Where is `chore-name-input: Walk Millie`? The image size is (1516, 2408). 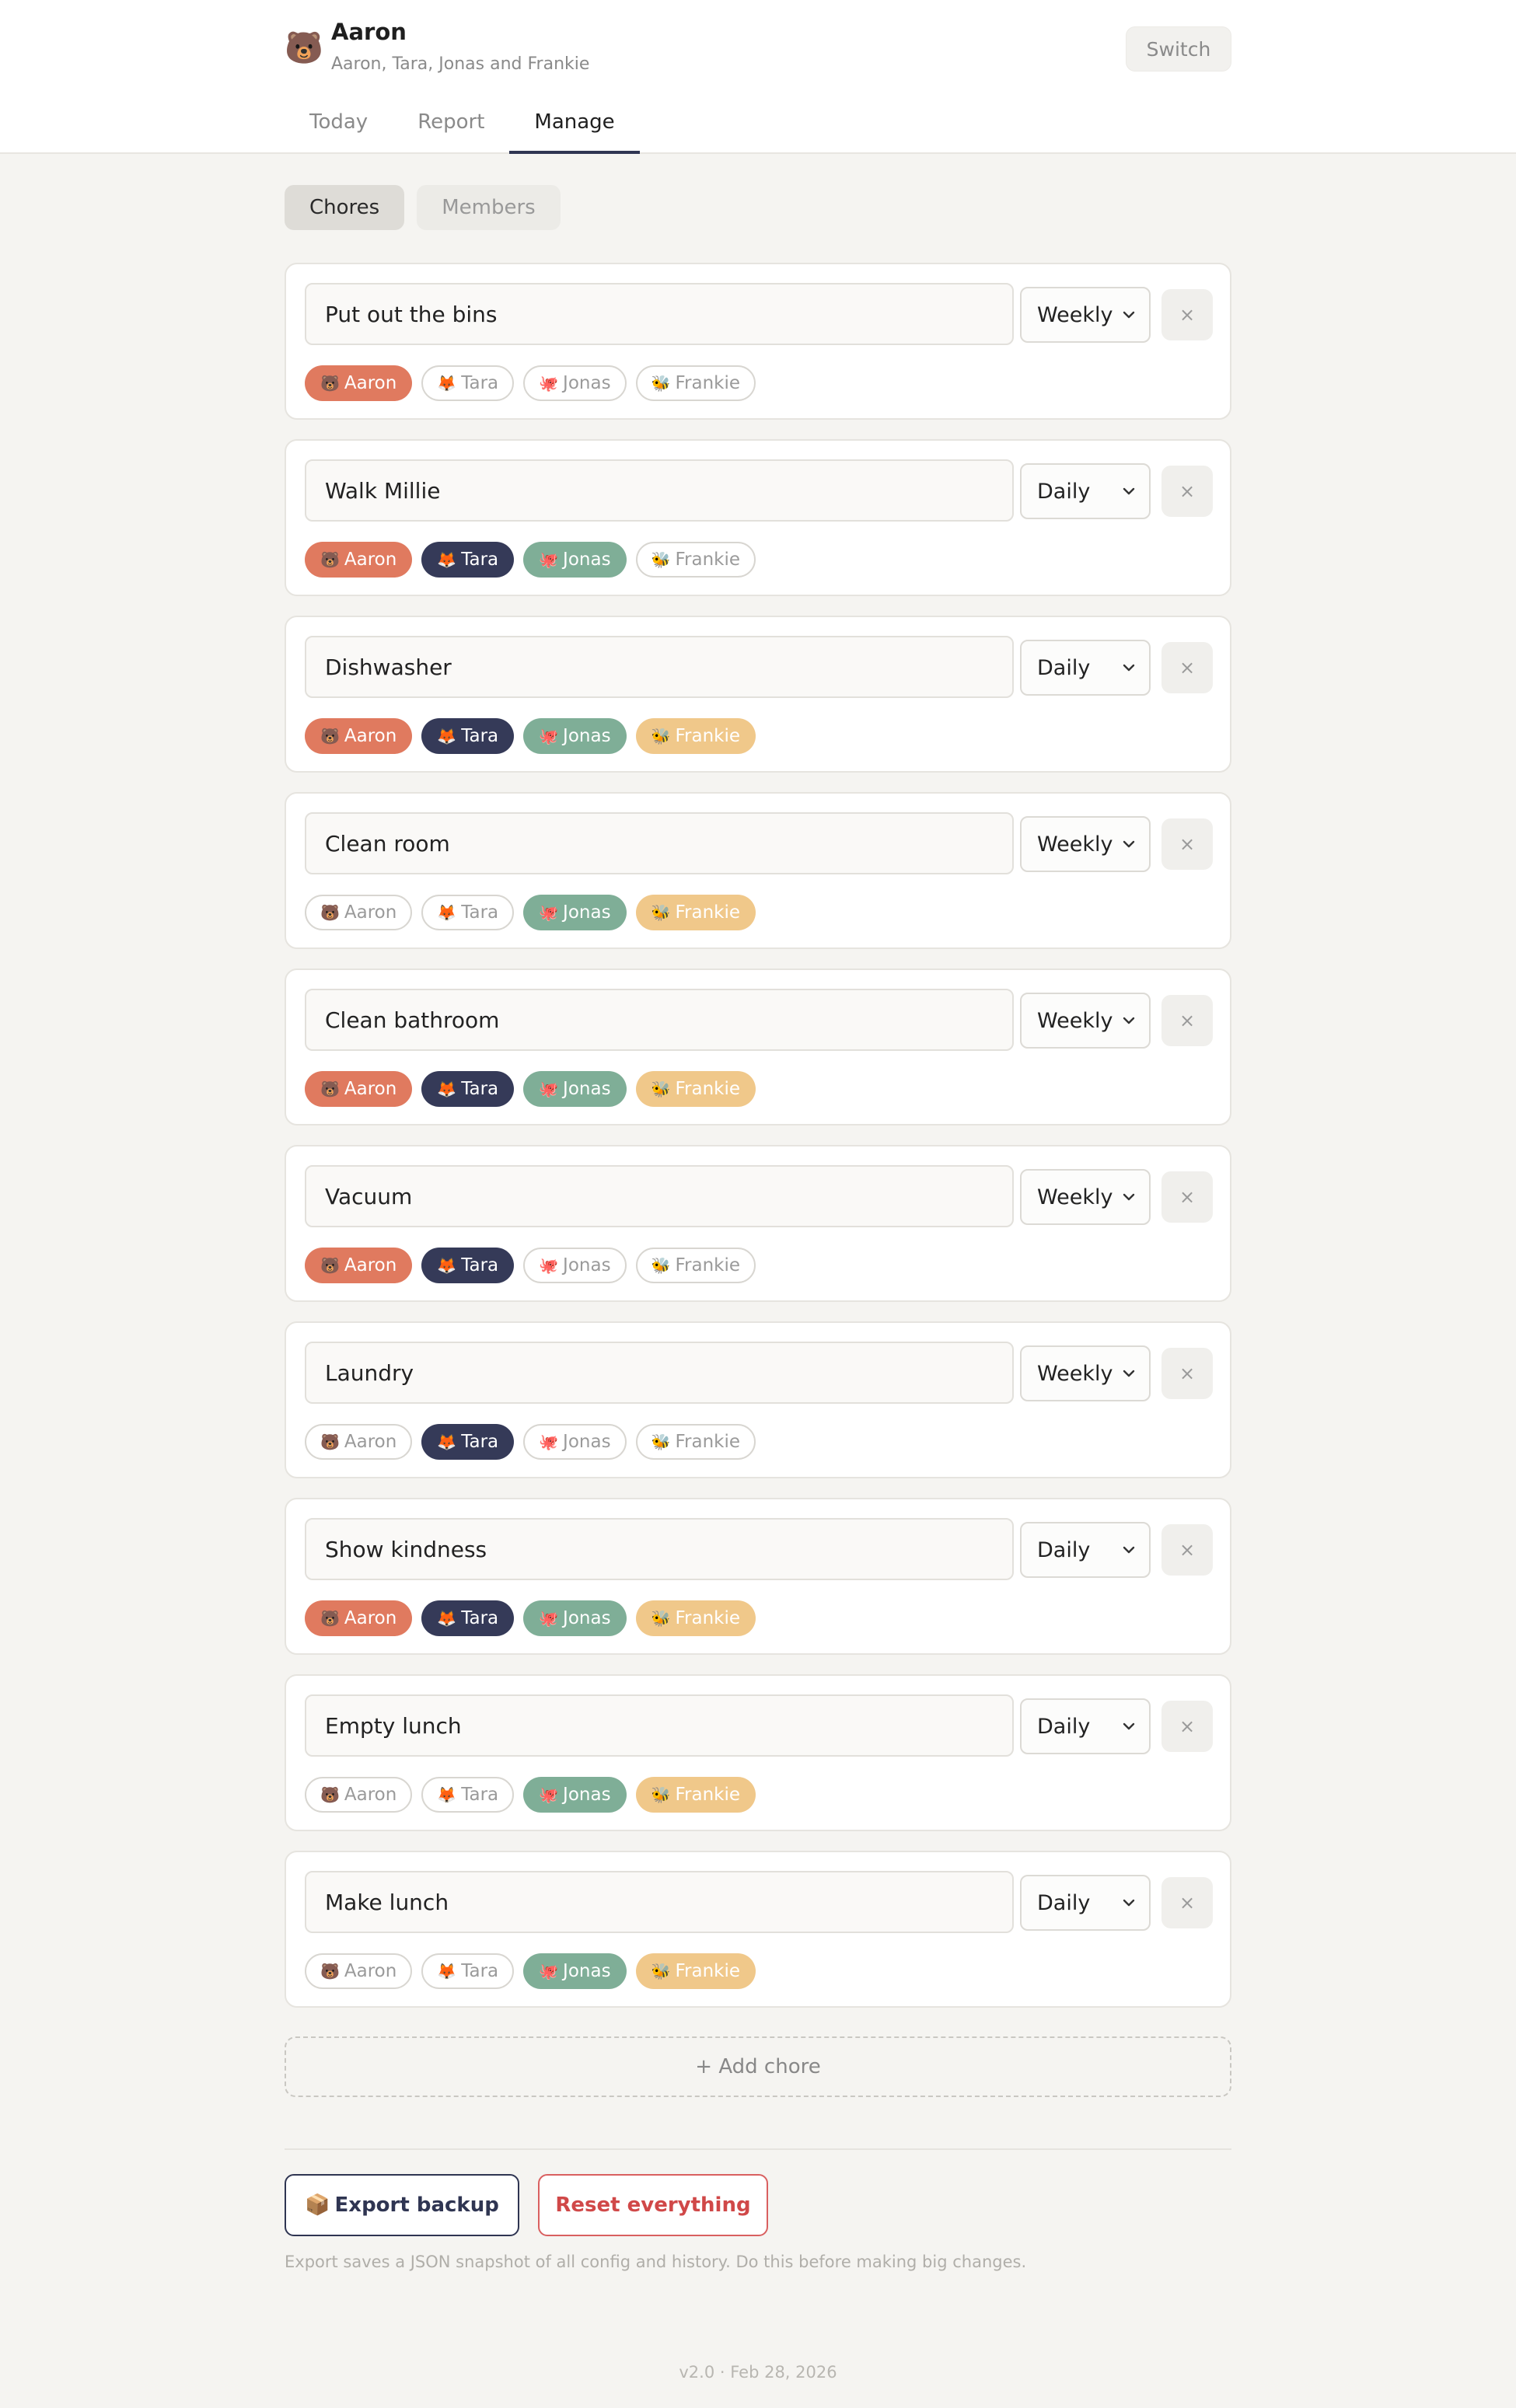 chore-name-input: Walk Millie is located at coordinates (659, 490).